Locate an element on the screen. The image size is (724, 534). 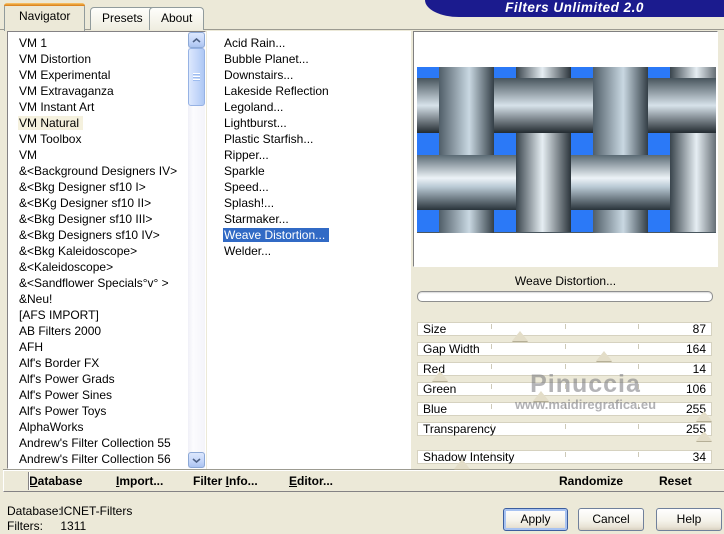
dialog-button-label: Apply is located at coordinates (535, 519).